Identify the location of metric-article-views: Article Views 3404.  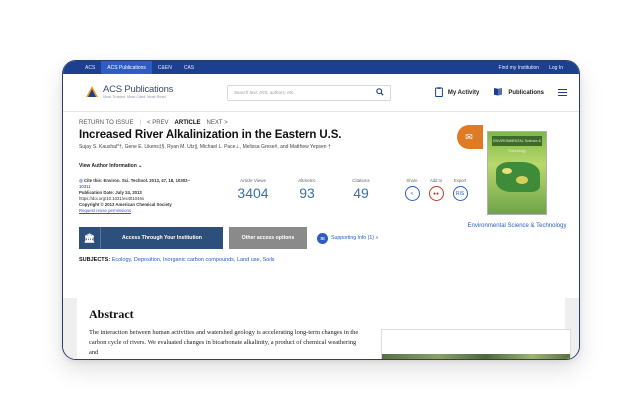
(253, 196).